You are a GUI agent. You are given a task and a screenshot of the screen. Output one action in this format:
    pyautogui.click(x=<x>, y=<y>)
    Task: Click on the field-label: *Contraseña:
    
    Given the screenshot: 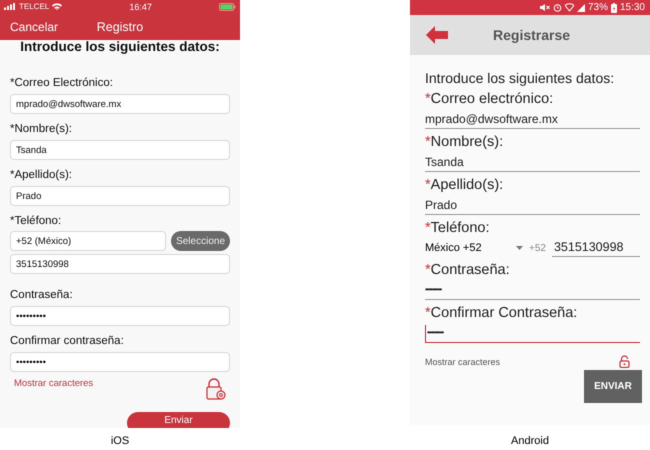 What is the action you would take?
    pyautogui.click(x=467, y=270)
    